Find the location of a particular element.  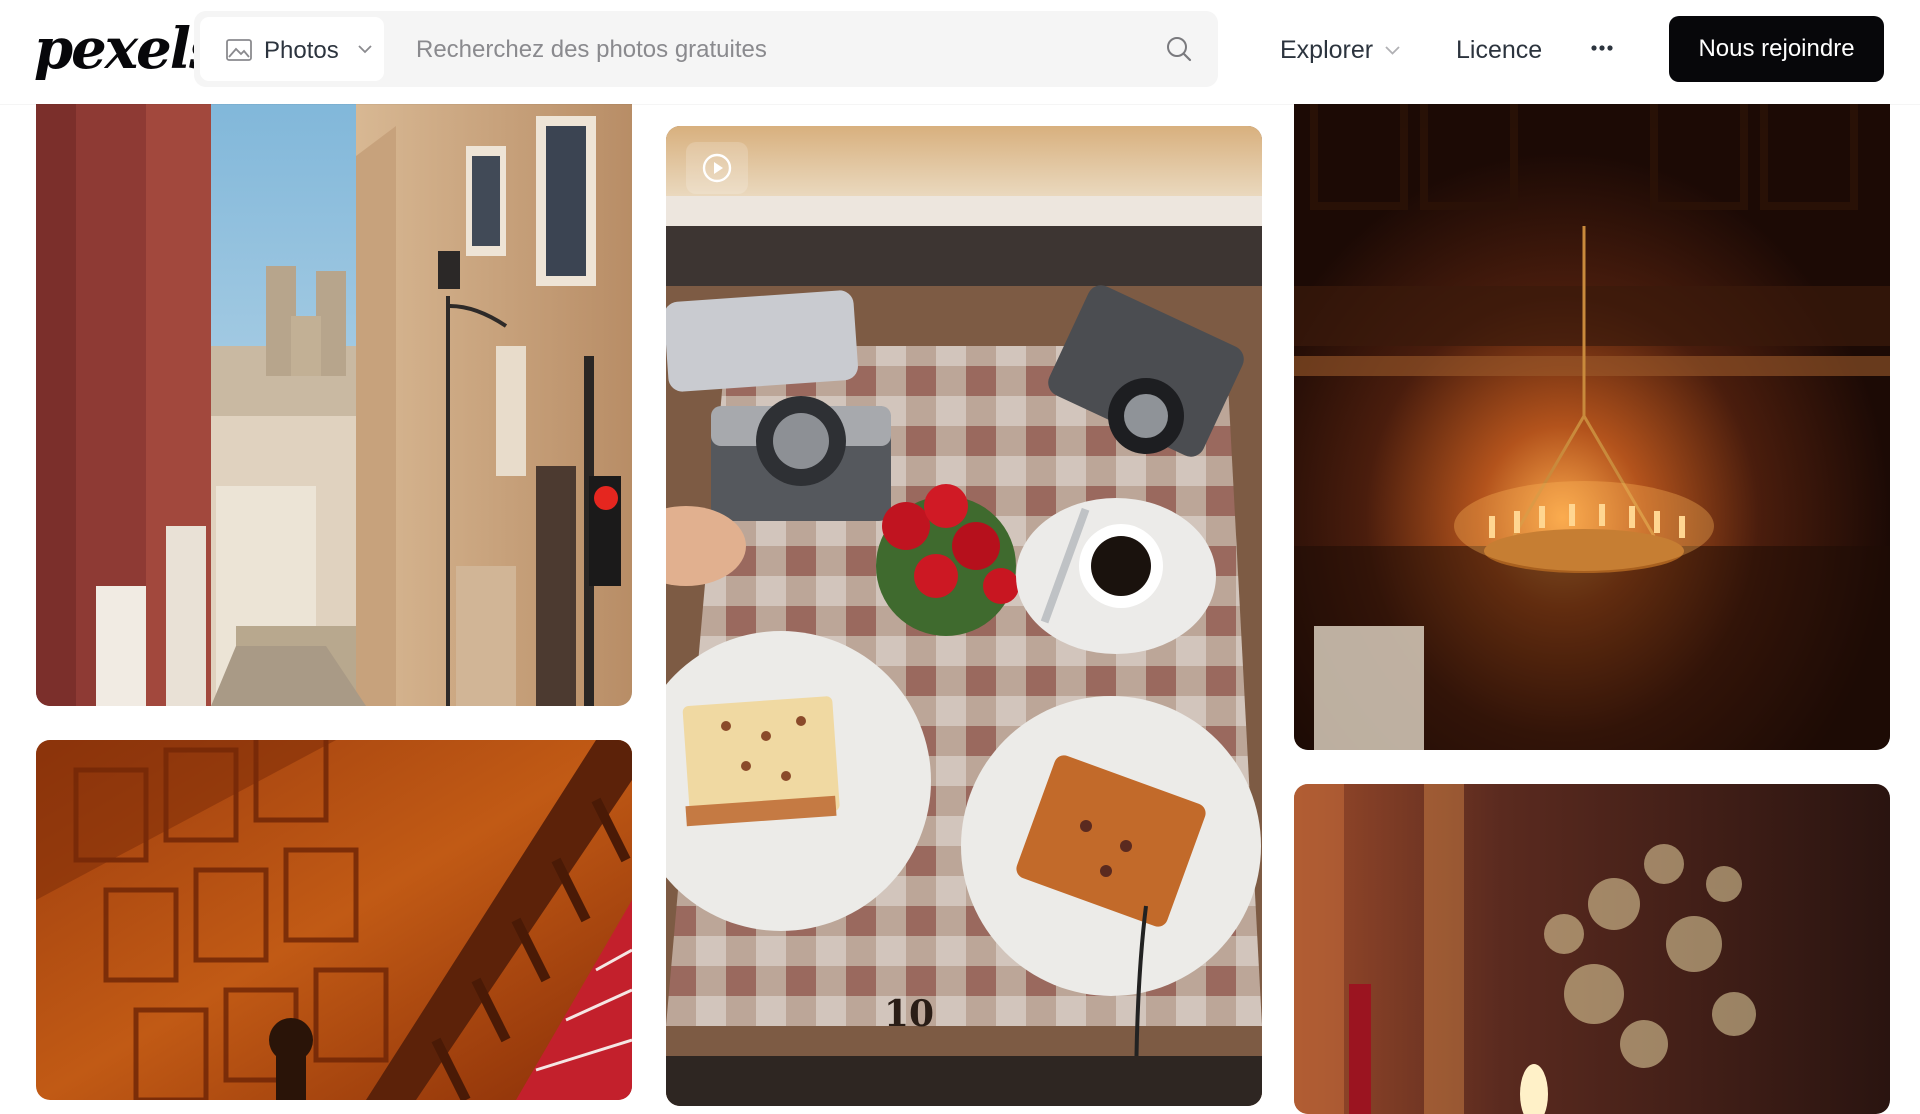

video-badge is located at coordinates (717, 168).